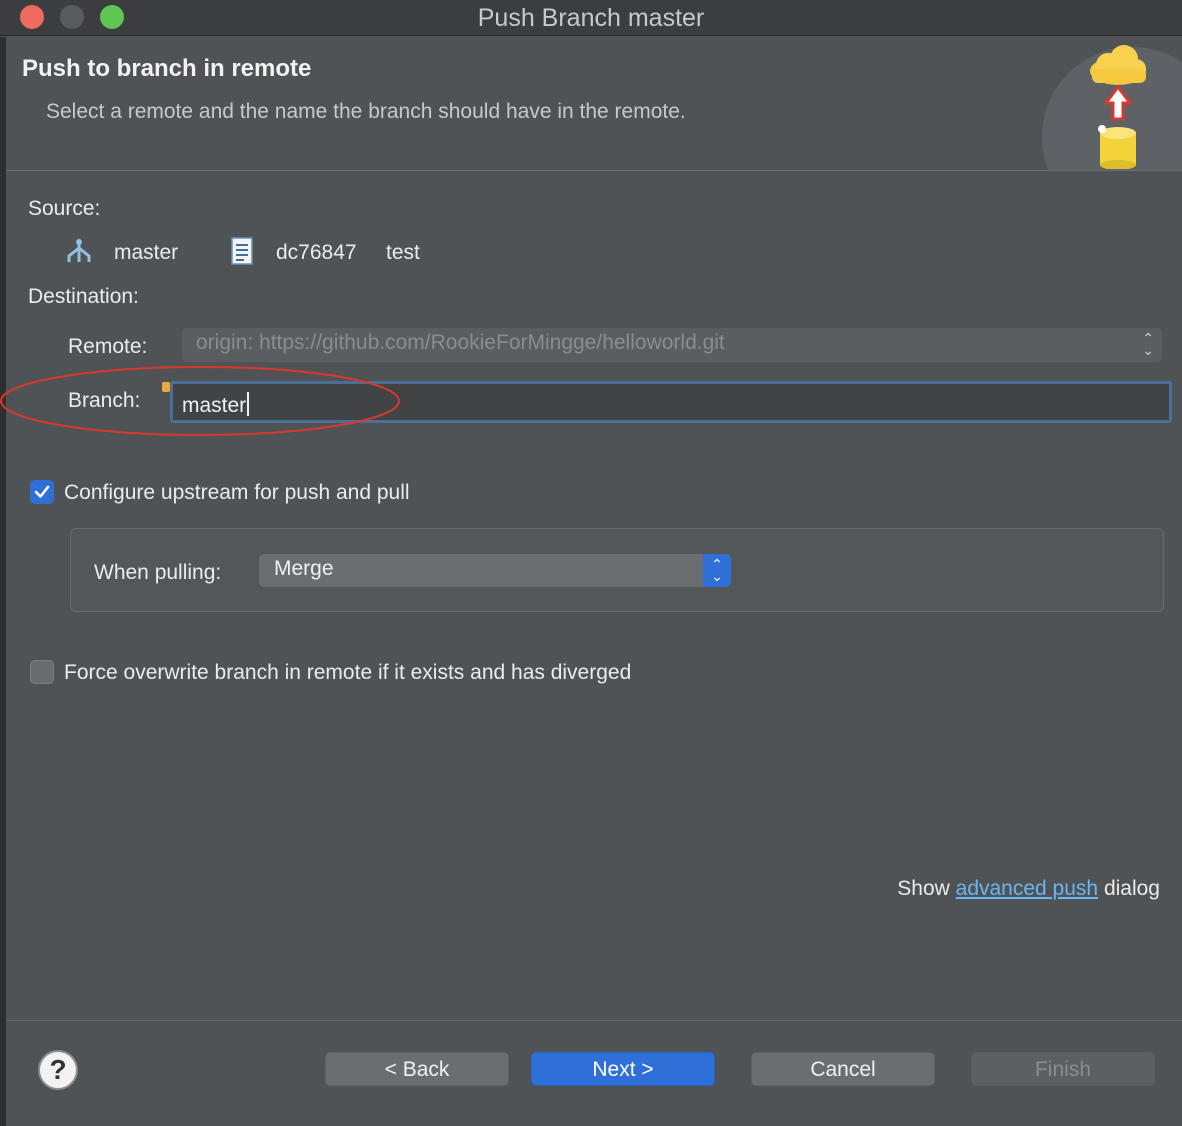 This screenshot has height=1126, width=1182. I want to click on pull-strategy-select: Merge ⌃ ⌄, so click(495, 570).